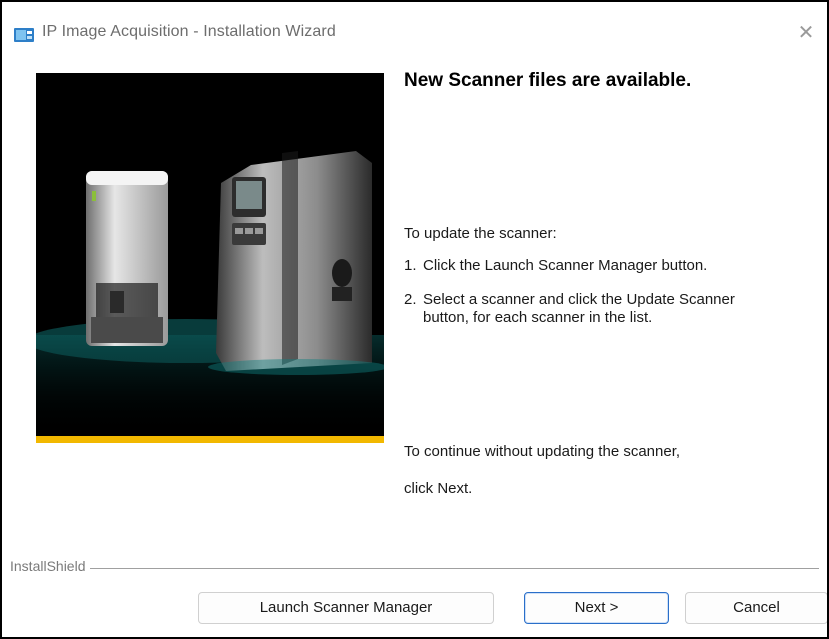 The width and height of the screenshot is (829, 639). Describe the element at coordinates (756, 608) in the screenshot. I see `cancel-button: Cancel` at that location.